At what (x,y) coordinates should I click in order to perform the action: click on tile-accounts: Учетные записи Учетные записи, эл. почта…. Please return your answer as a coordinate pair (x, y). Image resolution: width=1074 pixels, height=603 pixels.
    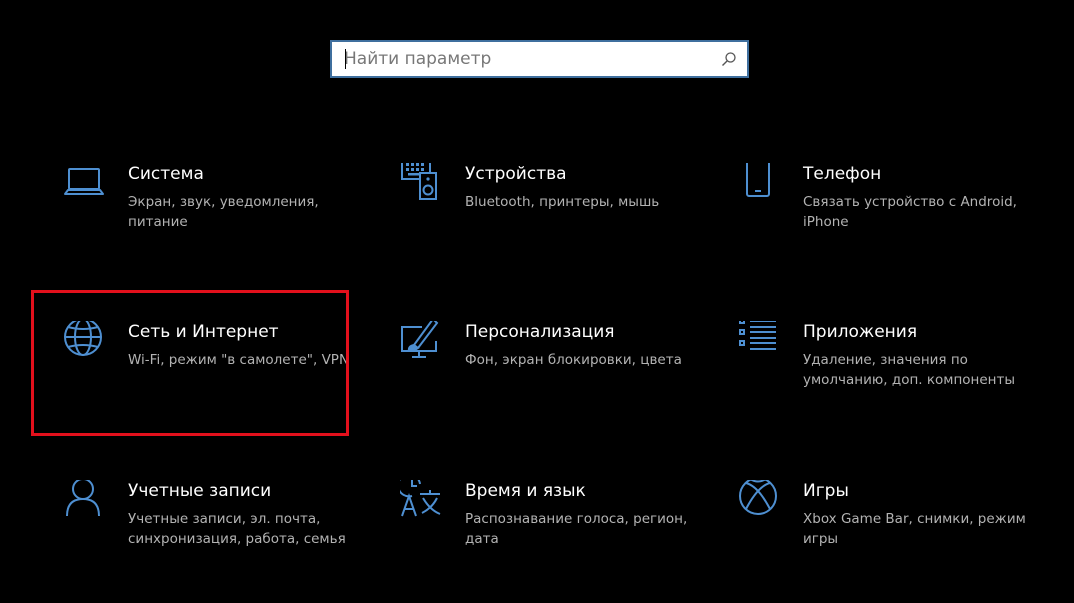
    Looking at the image, I should click on (213, 540).